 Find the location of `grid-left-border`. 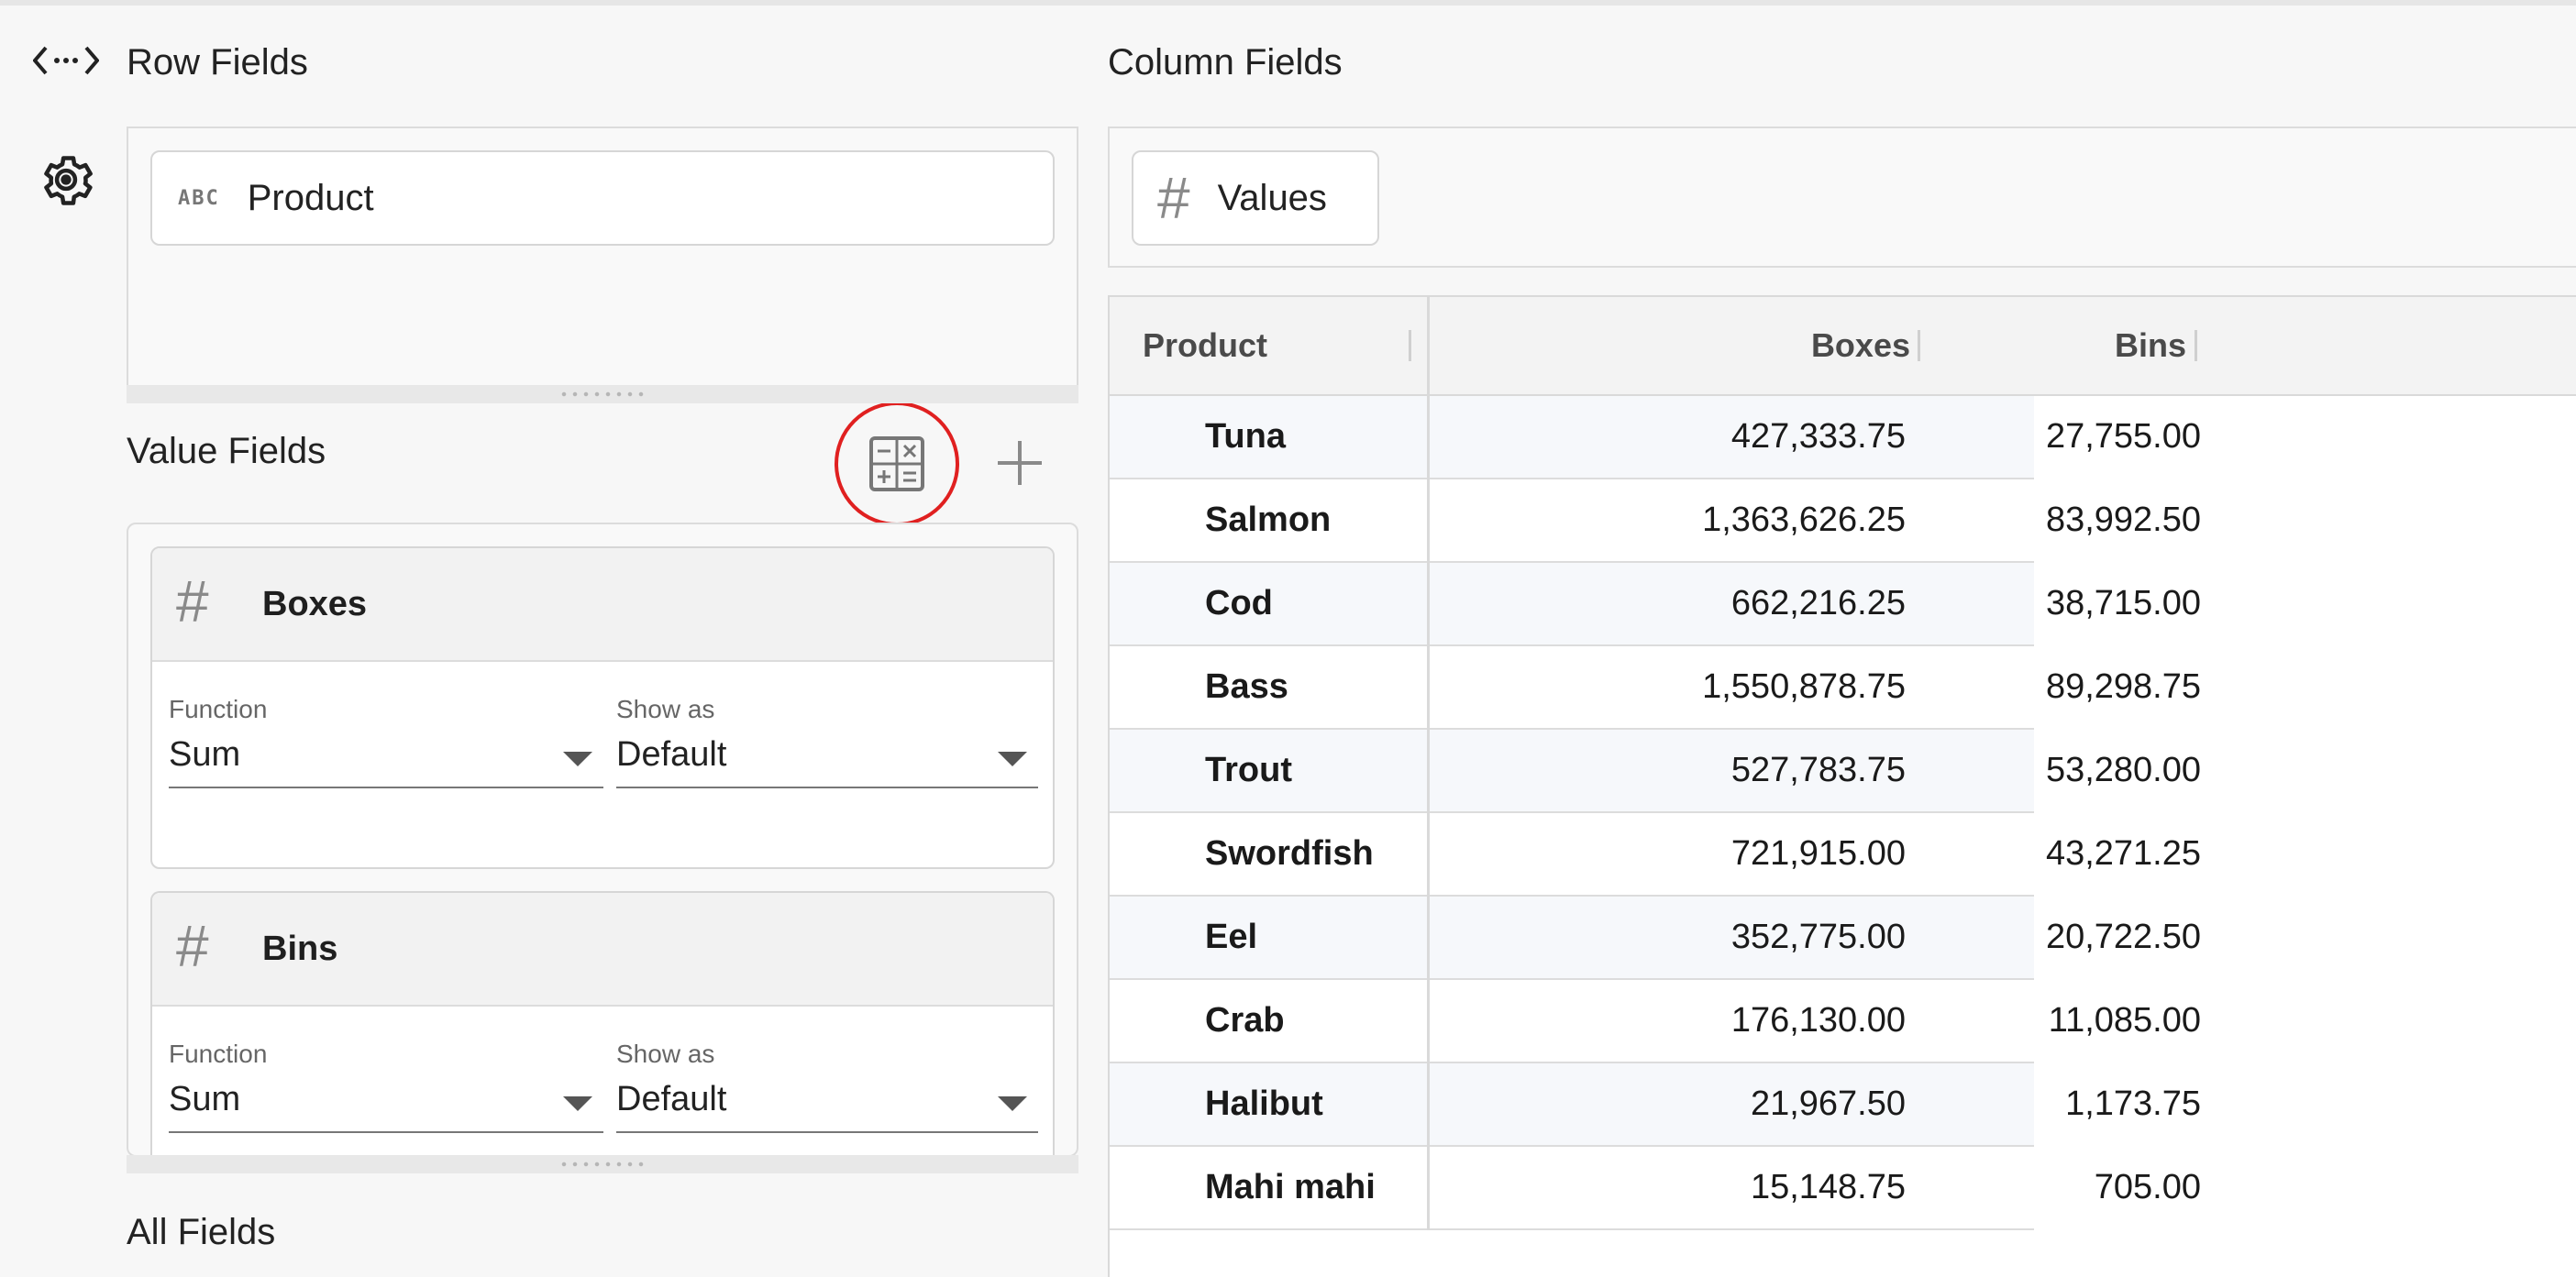

grid-left-border is located at coordinates (1109, 786).